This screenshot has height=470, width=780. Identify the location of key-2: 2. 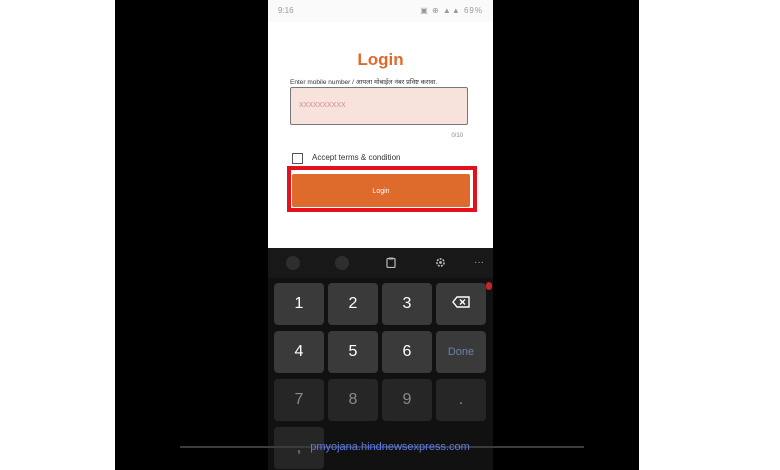
(353, 304).